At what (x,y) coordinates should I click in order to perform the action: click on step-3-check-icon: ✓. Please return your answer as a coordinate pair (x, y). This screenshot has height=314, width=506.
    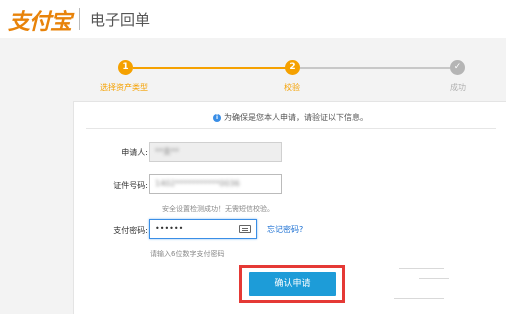
    Looking at the image, I should click on (457, 67).